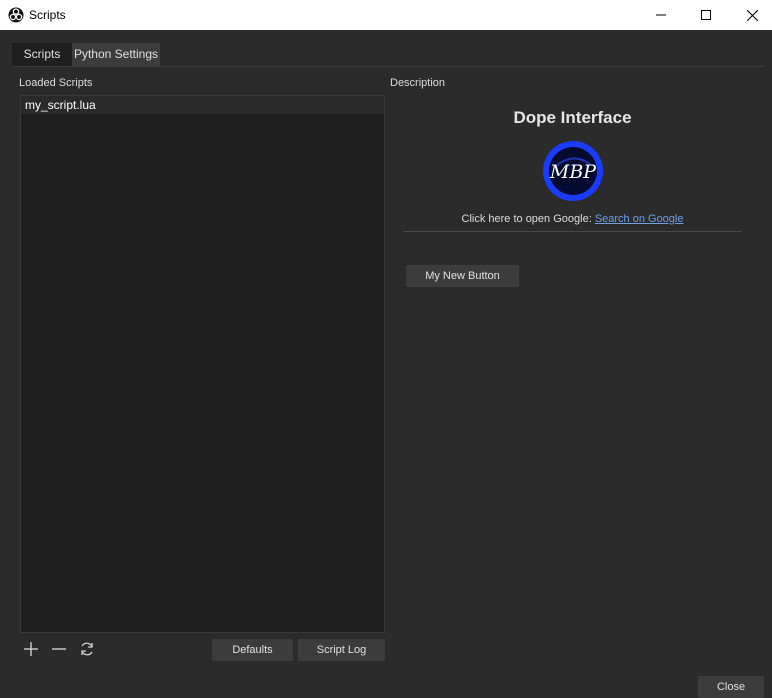  I want to click on plus-icon, so click(31, 650).